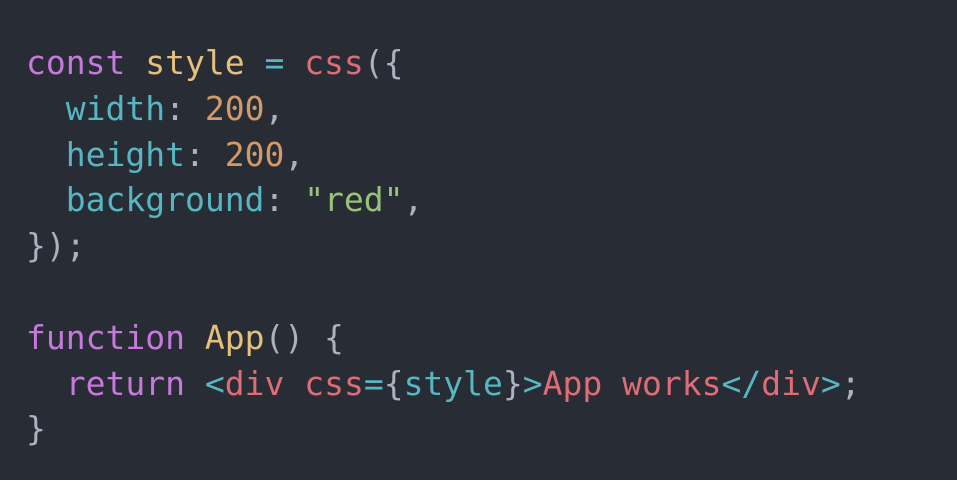 Image resolution: width=957 pixels, height=480 pixels. Describe the element at coordinates (632, 383) in the screenshot. I see `code-token: App works` at that location.